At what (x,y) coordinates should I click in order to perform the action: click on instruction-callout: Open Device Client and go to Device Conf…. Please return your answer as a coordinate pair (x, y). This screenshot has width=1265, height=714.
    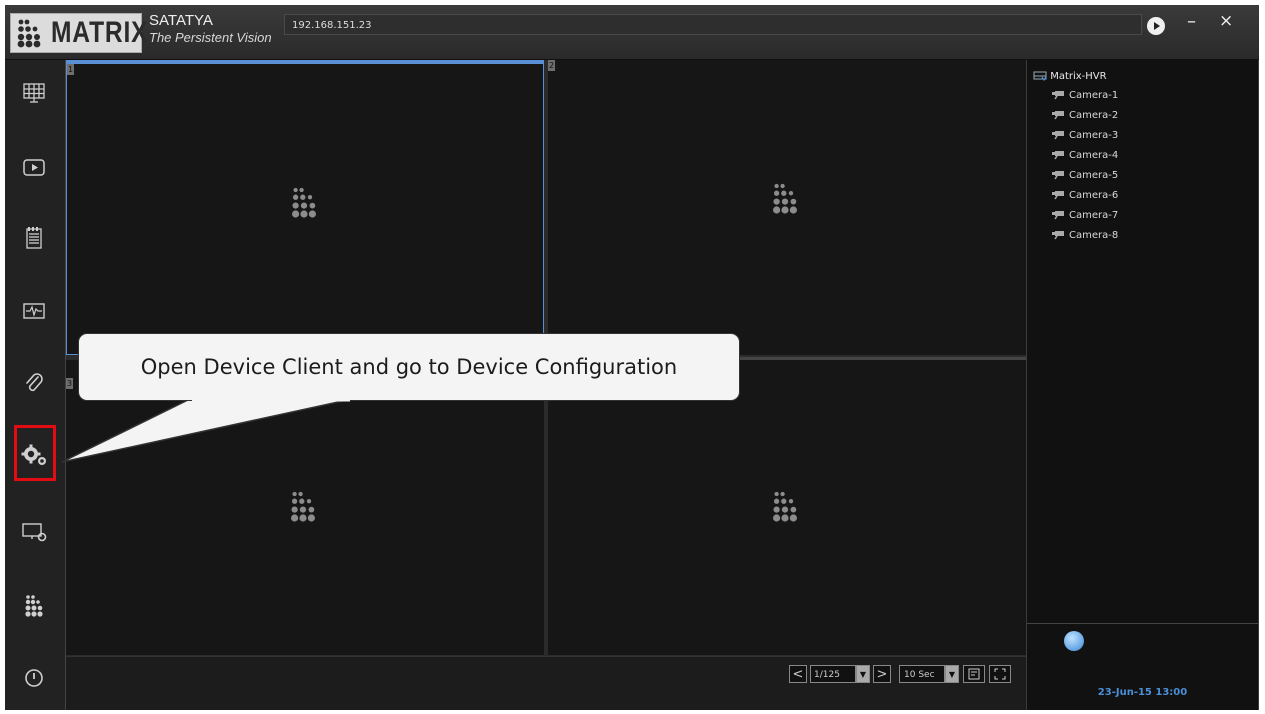
    Looking at the image, I should click on (409, 367).